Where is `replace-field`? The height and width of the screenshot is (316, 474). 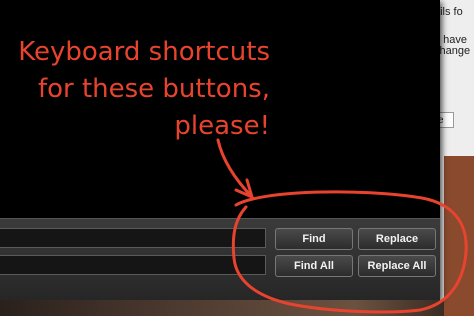
replace-field is located at coordinates (133, 265).